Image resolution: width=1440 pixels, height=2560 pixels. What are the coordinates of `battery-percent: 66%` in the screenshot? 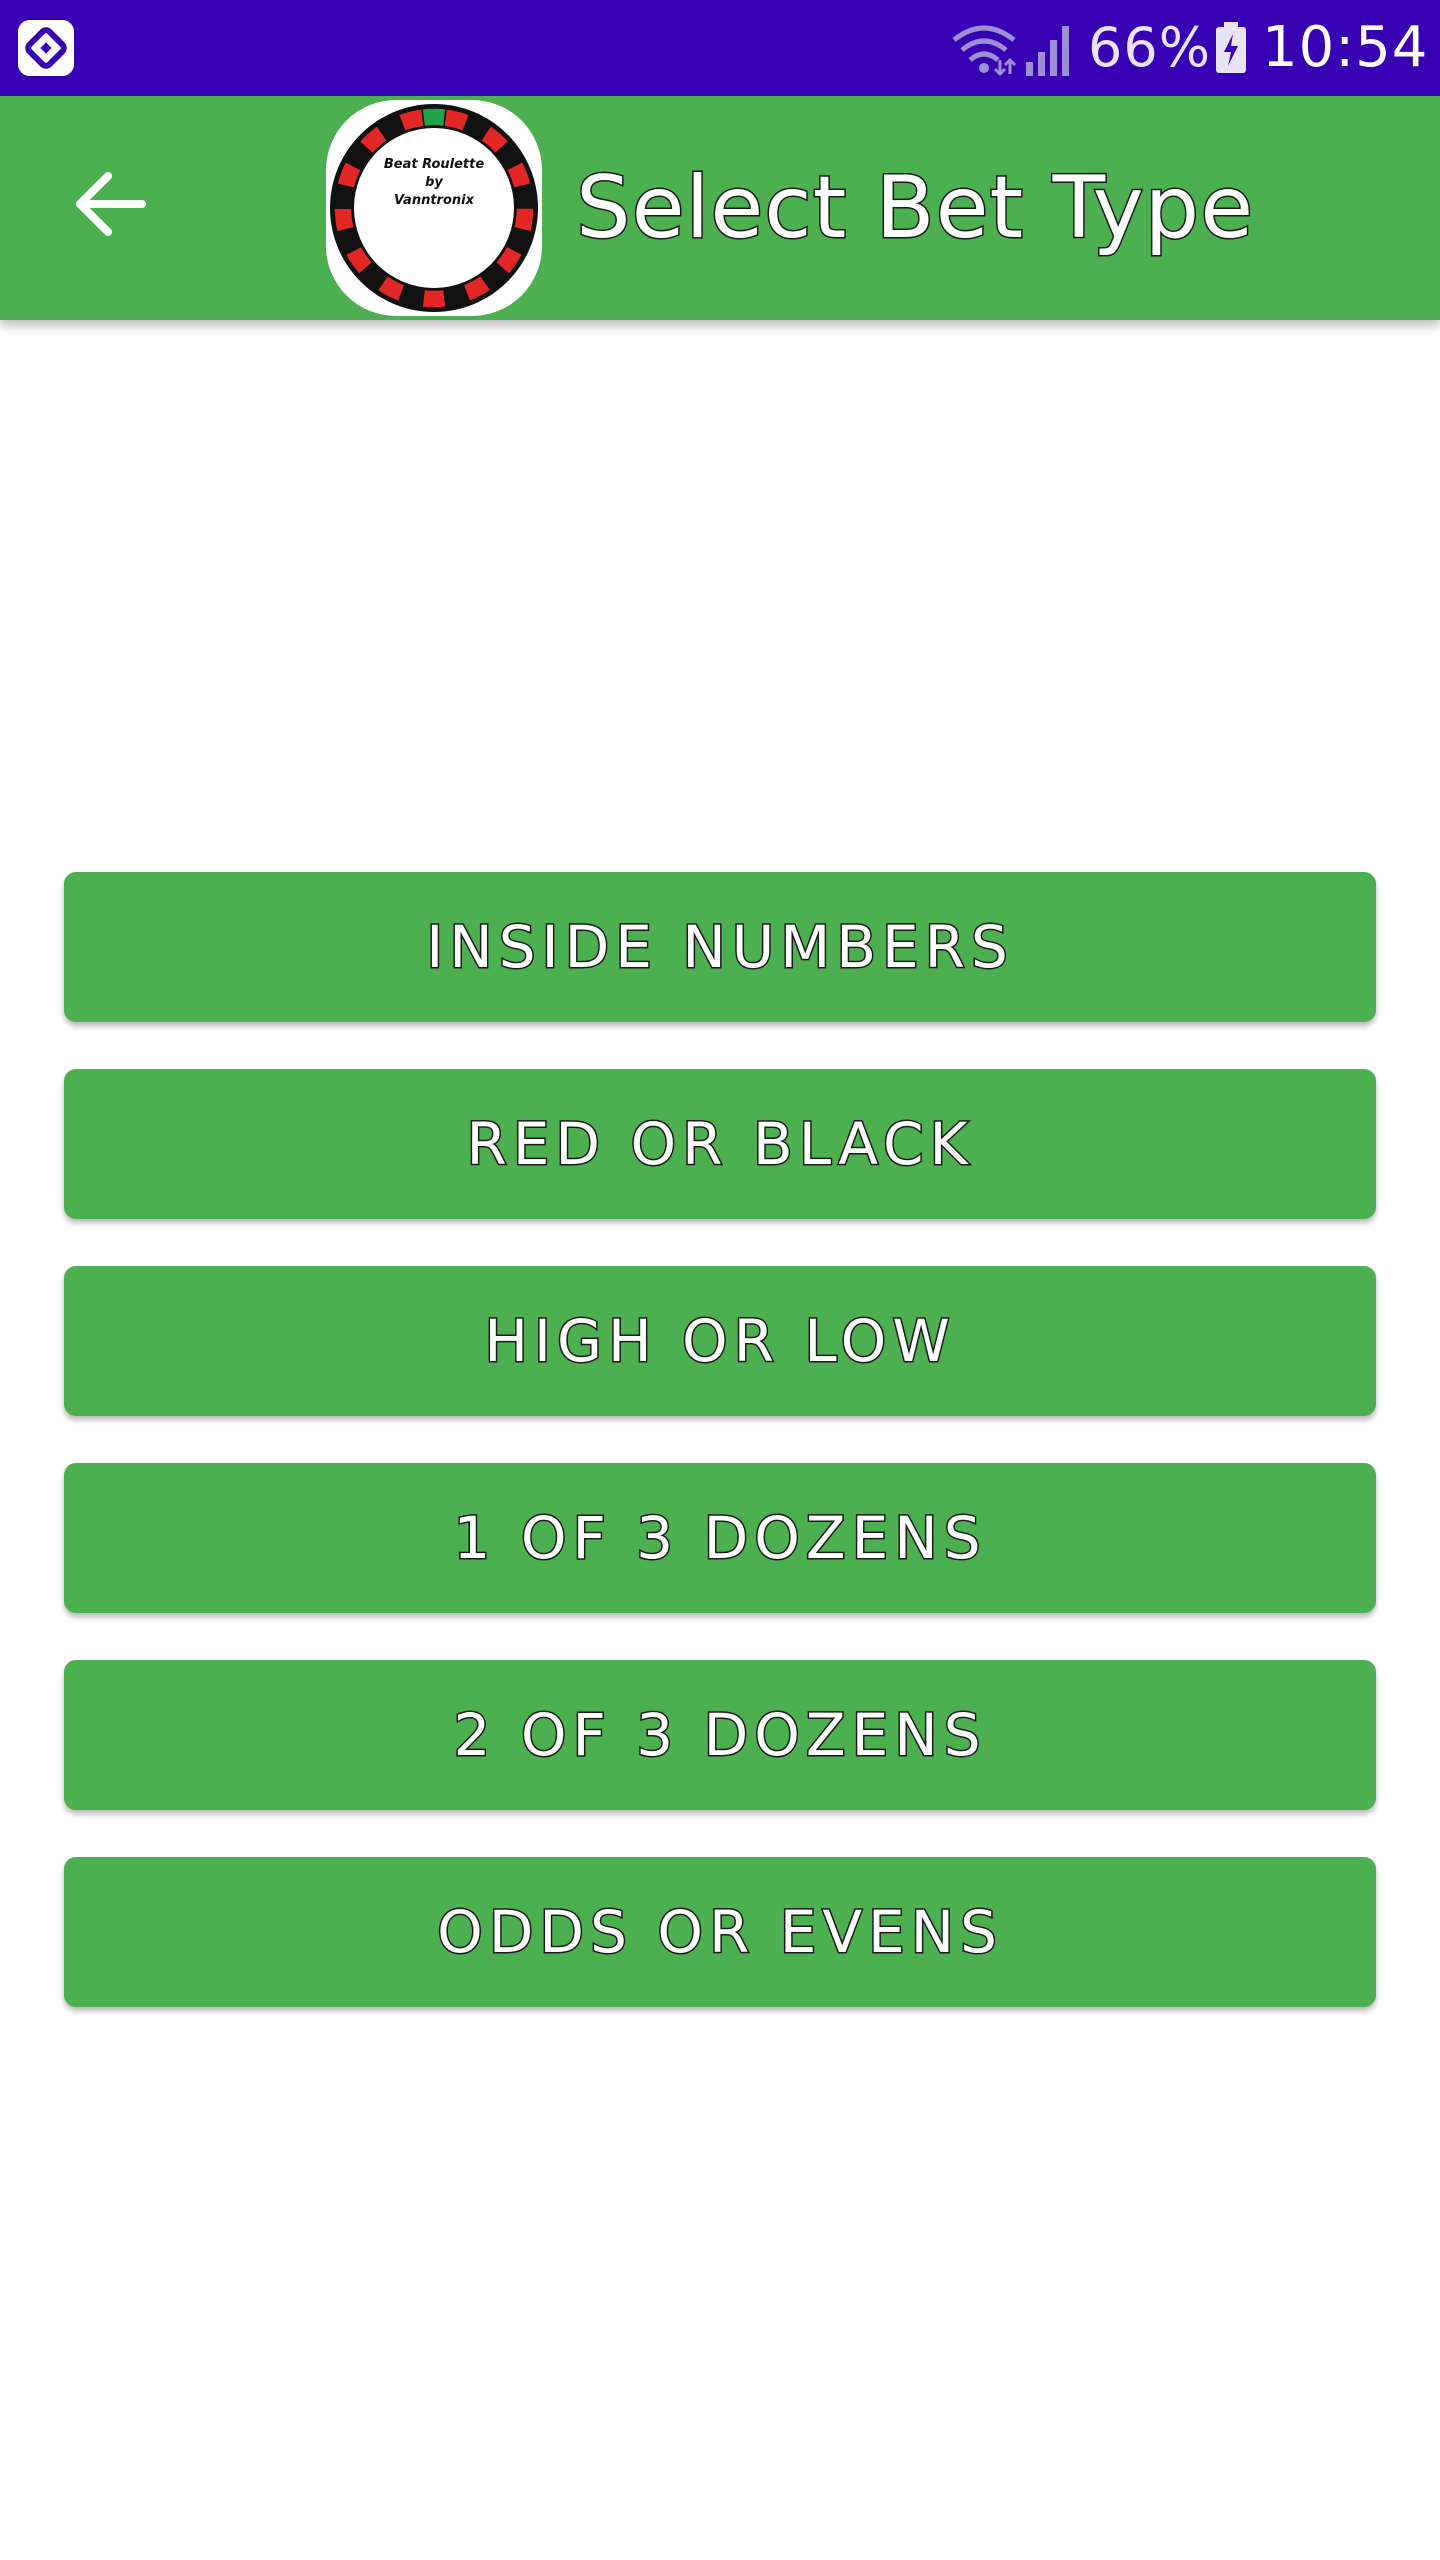 It's located at (1150, 47).